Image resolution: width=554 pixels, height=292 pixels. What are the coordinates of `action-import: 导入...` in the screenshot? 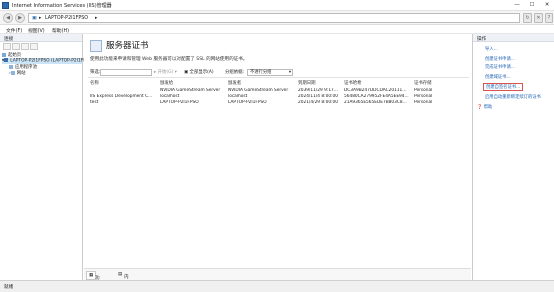 It's located at (491, 49).